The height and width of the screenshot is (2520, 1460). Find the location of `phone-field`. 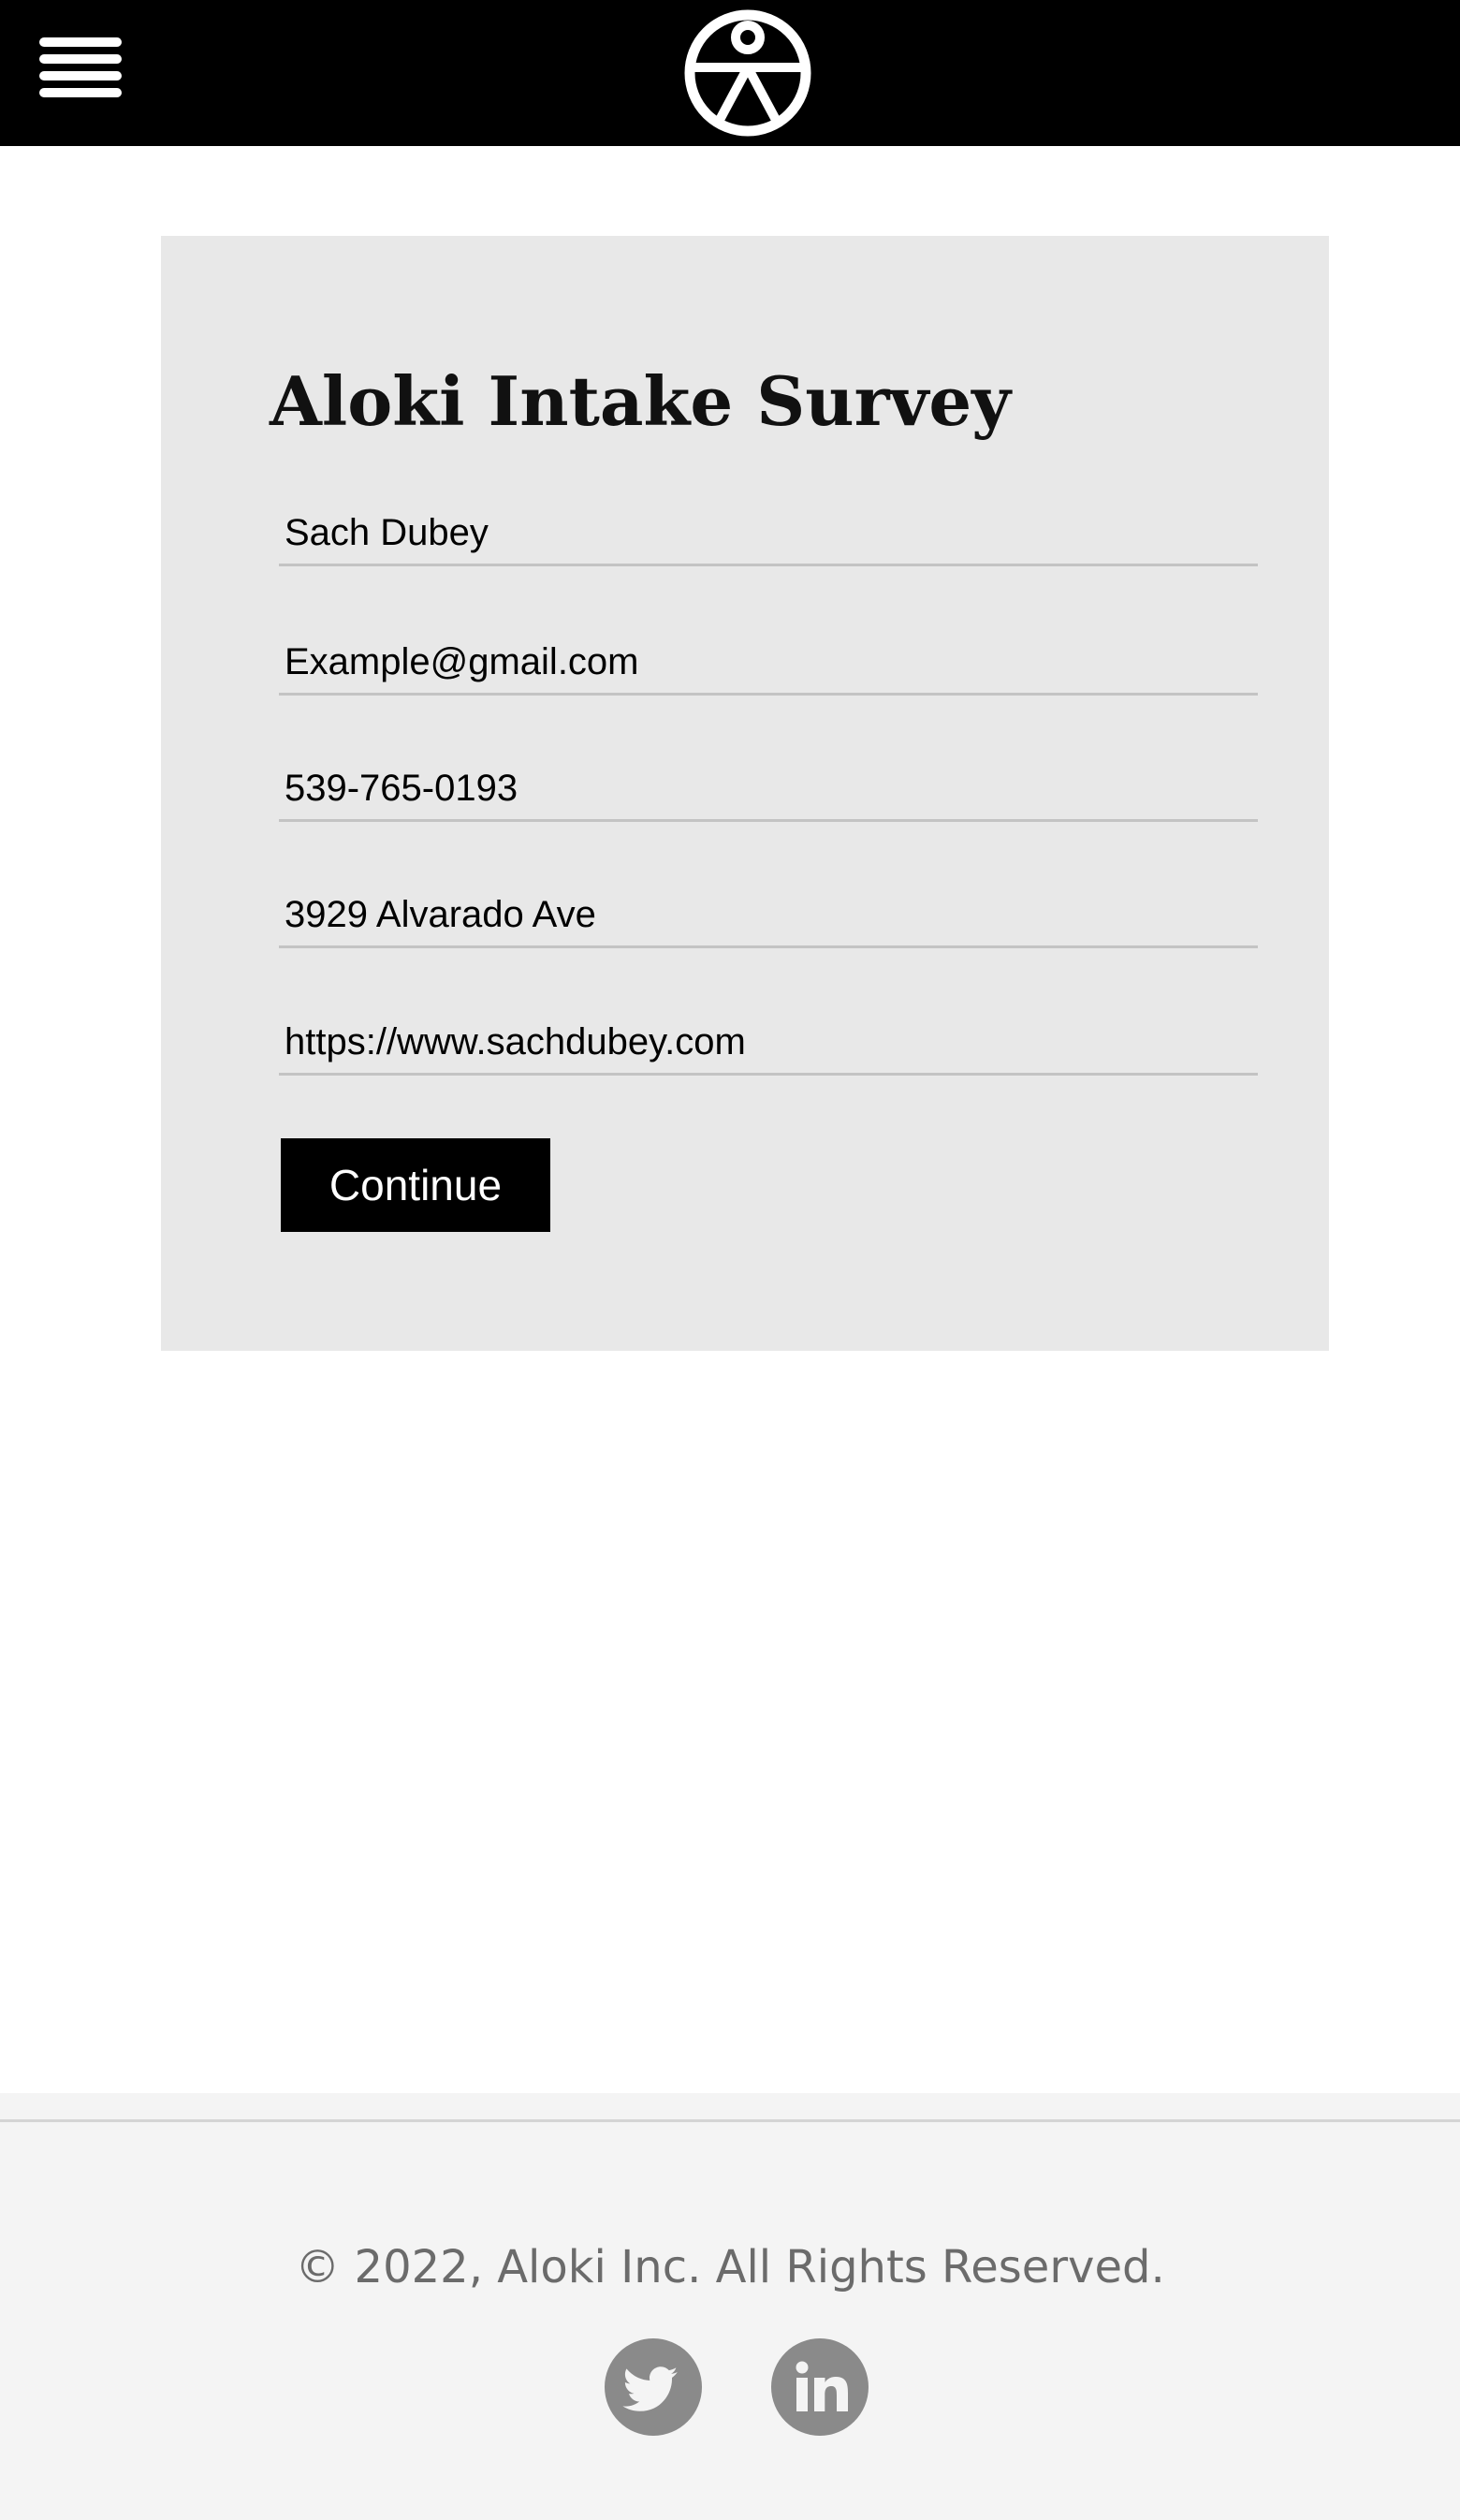

phone-field is located at coordinates (768, 792).